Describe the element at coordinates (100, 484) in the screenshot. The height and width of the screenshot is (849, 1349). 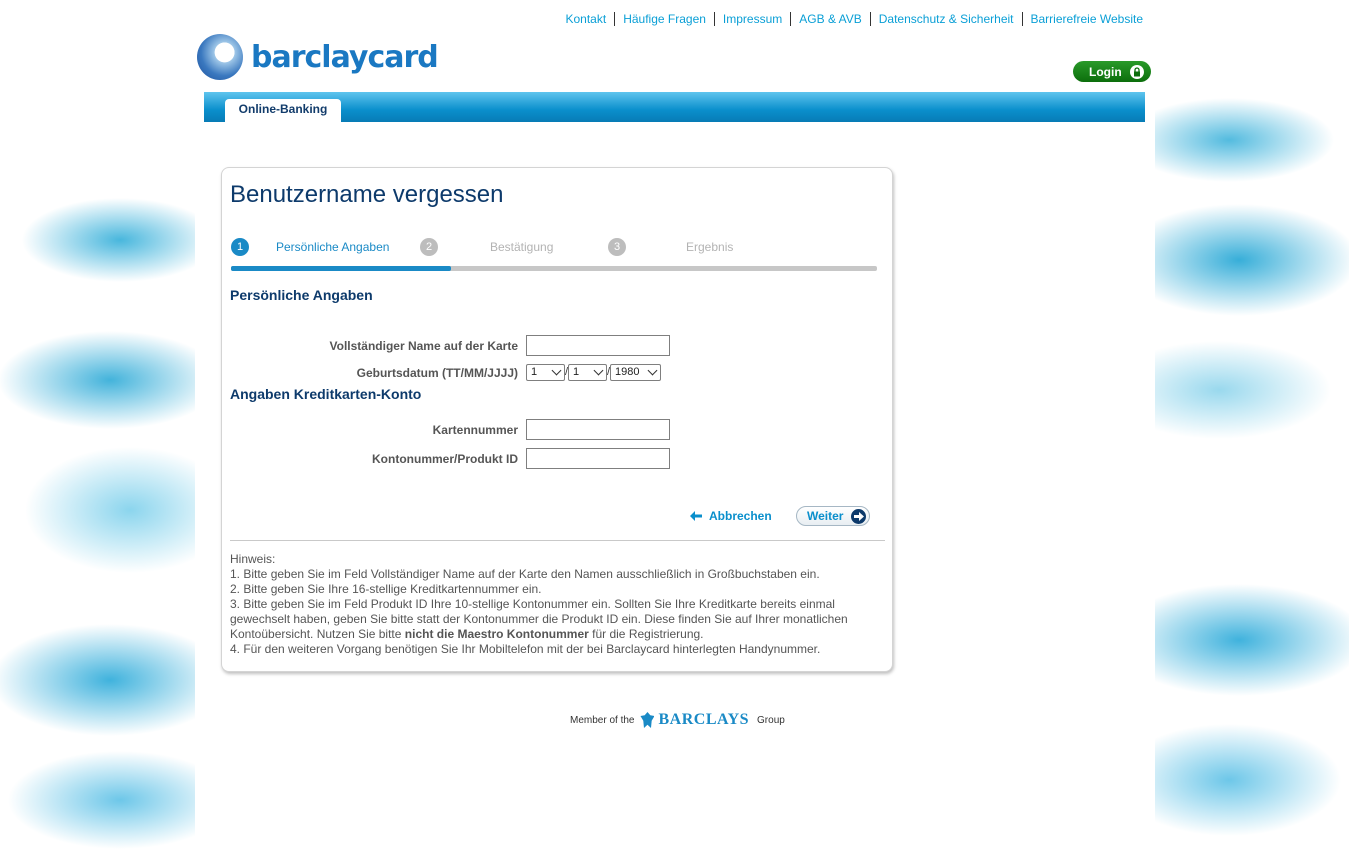
I see `background-swirl-left` at that location.